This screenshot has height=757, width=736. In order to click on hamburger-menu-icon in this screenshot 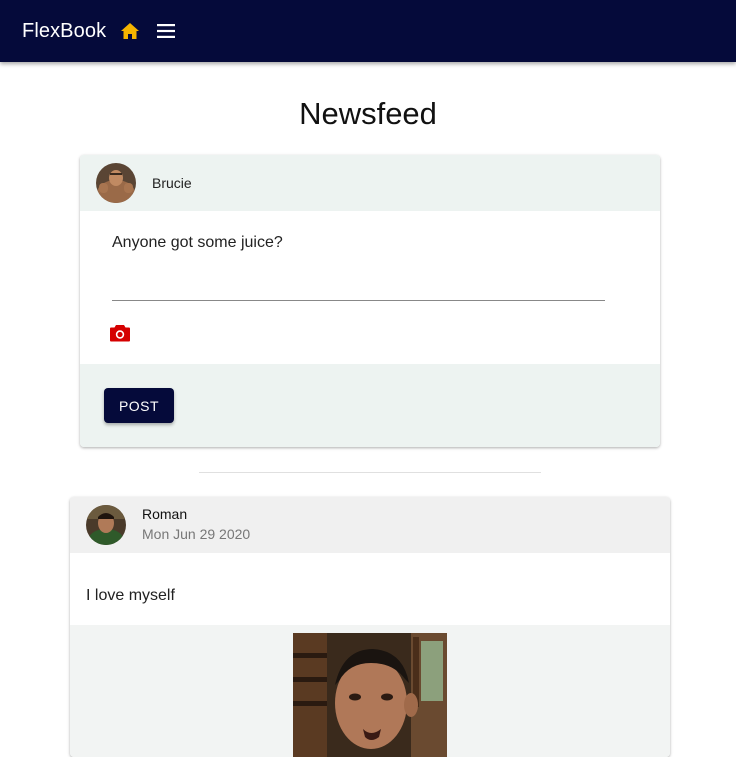, I will do `click(166, 31)`.